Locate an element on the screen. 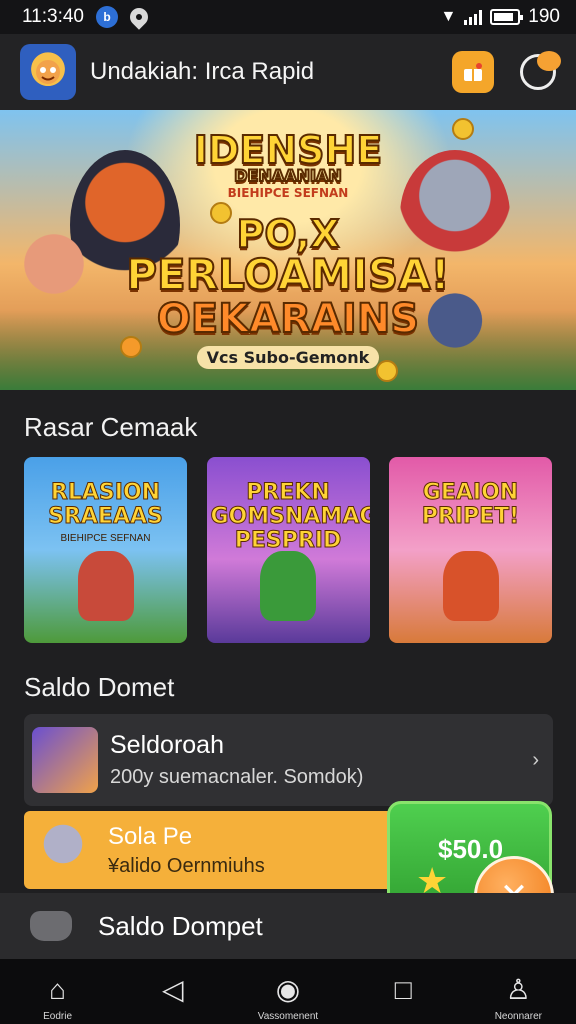 The image size is (576, 1024). nav-home: ⌂ Eodrie is located at coordinates (58, 998).